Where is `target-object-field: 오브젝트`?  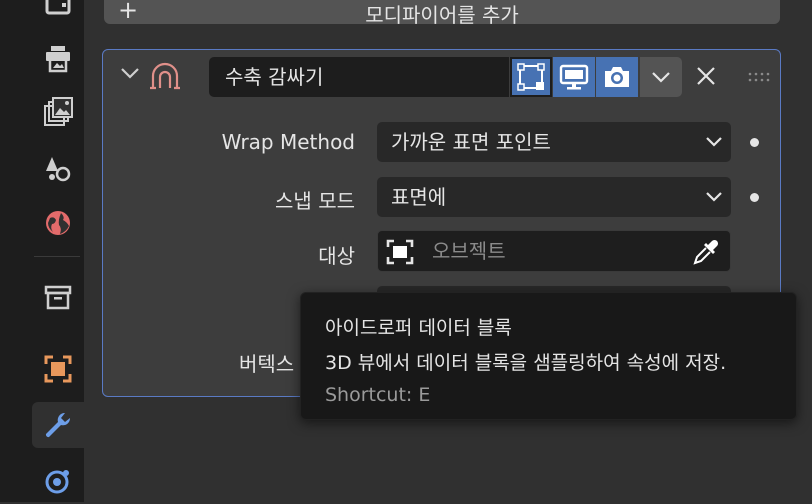 target-object-field: 오브젝트 is located at coordinates (554, 251).